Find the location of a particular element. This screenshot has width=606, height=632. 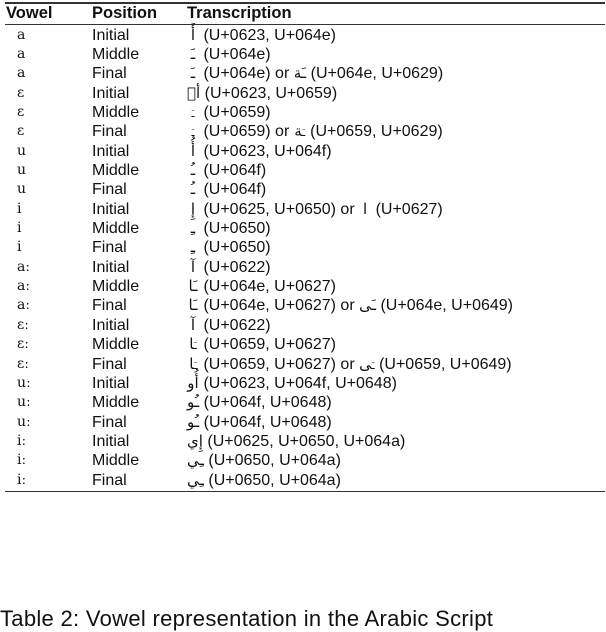

arabic-glyph-alt: ـَى is located at coordinates (368, 305).